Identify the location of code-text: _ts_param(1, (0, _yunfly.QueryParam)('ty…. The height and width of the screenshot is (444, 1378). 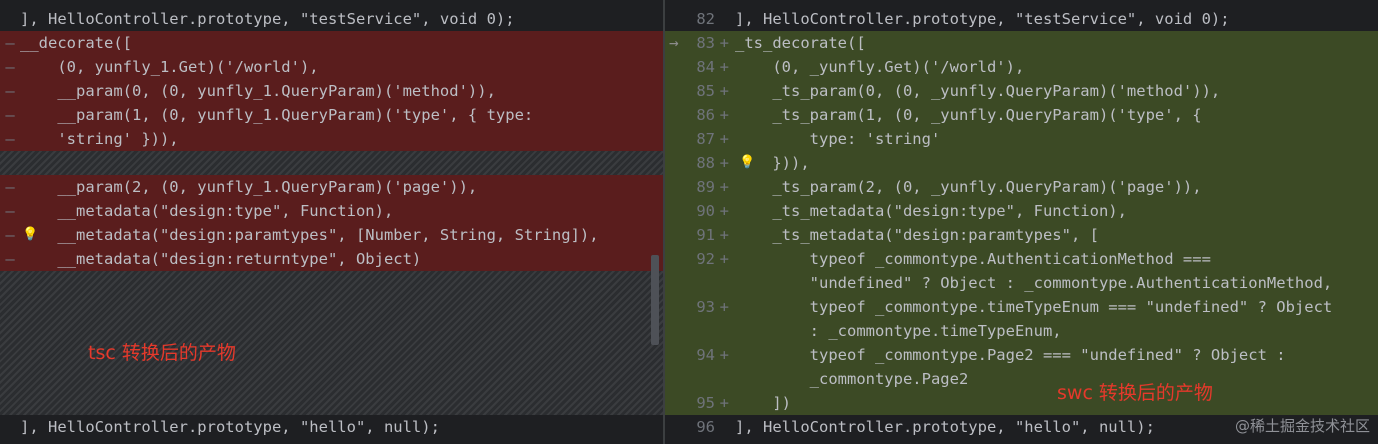
(968, 115).